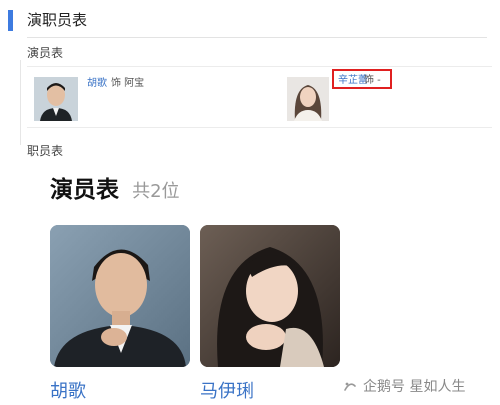  Describe the element at coordinates (350, 386) in the screenshot. I see `penguin-logo-icon` at that location.